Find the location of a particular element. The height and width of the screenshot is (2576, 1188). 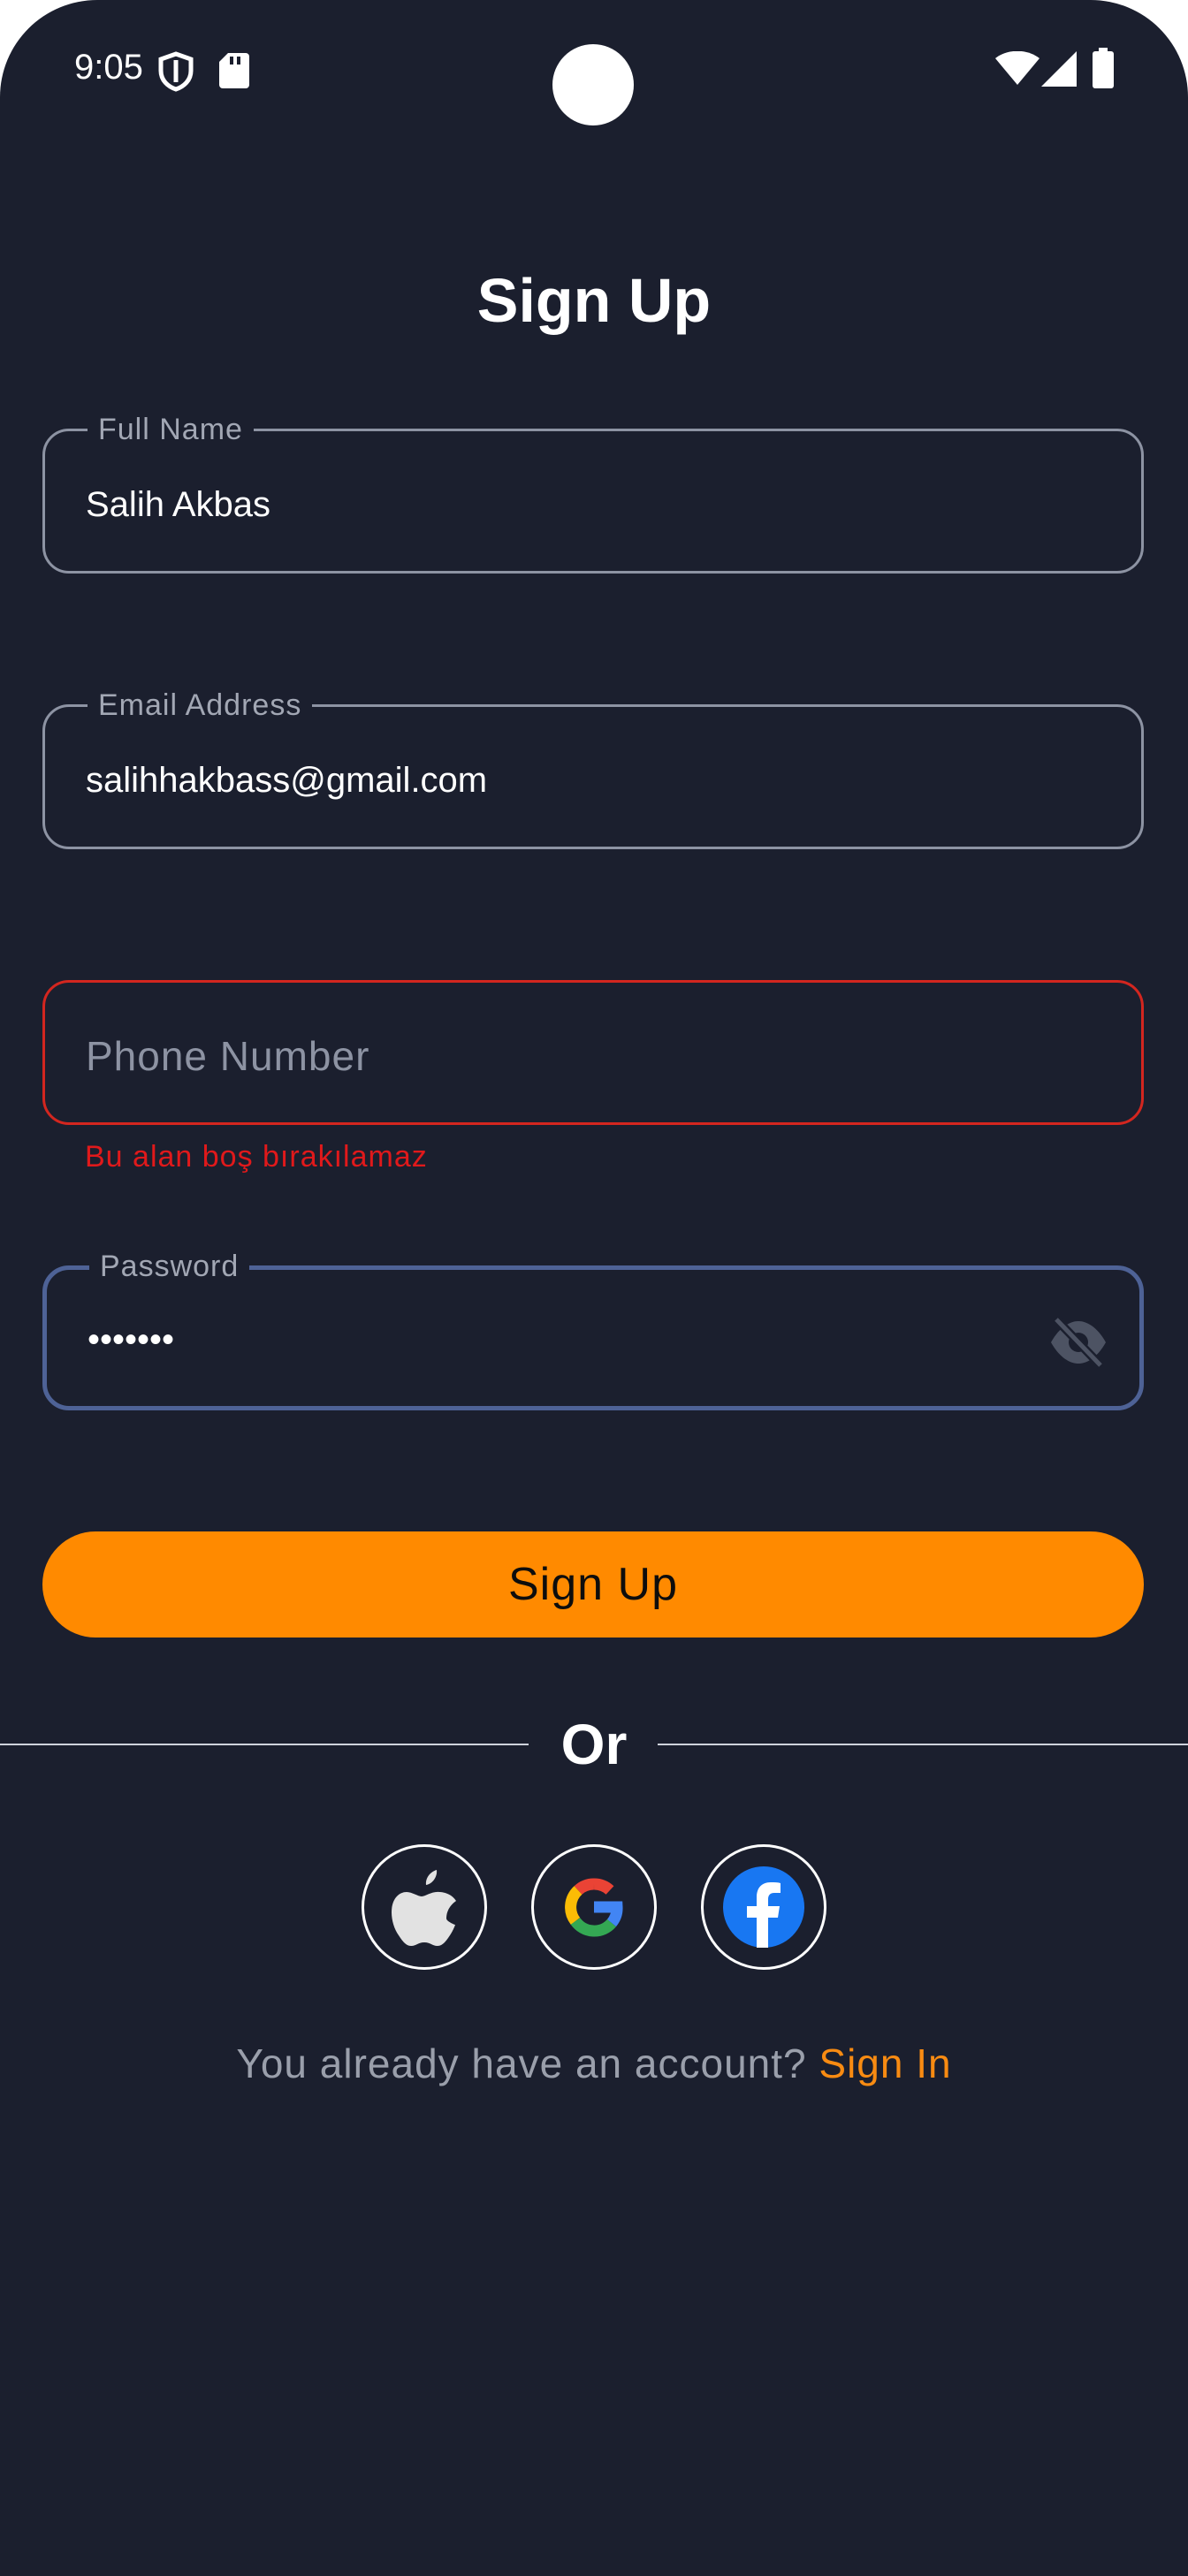

password-label: Password is located at coordinates (169, 1266).